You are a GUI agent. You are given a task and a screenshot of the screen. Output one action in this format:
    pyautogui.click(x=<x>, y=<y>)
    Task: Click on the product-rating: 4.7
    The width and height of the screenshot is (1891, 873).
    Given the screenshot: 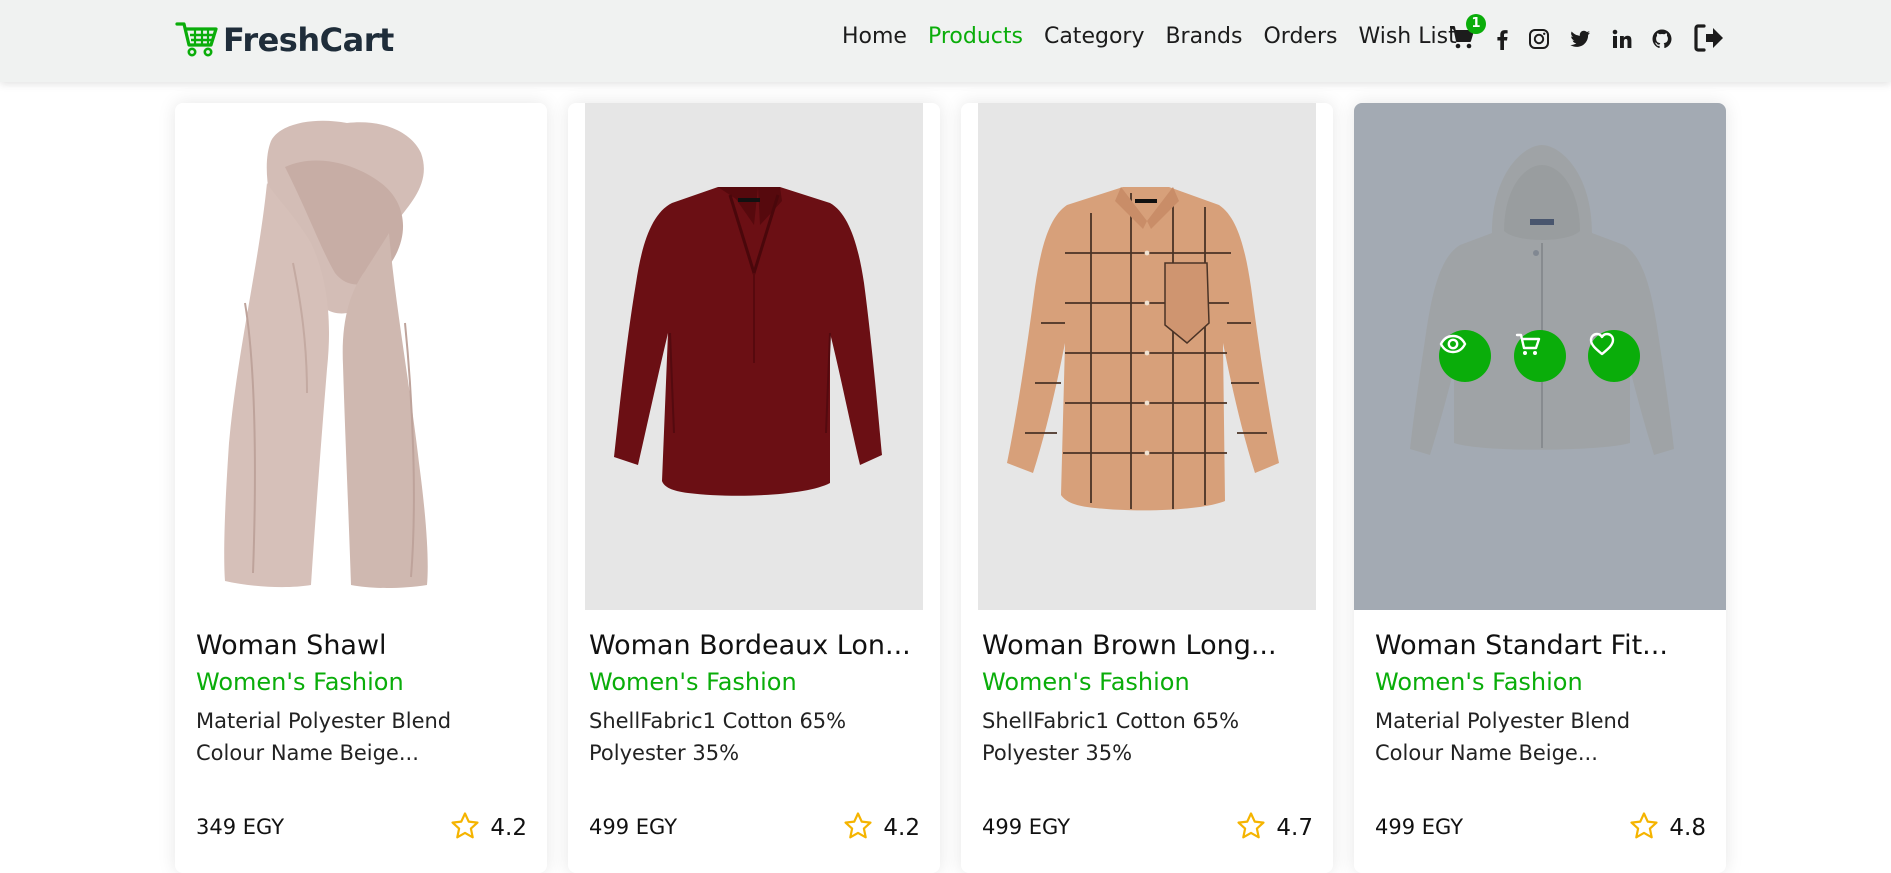 What is the action you would take?
    pyautogui.click(x=1274, y=828)
    